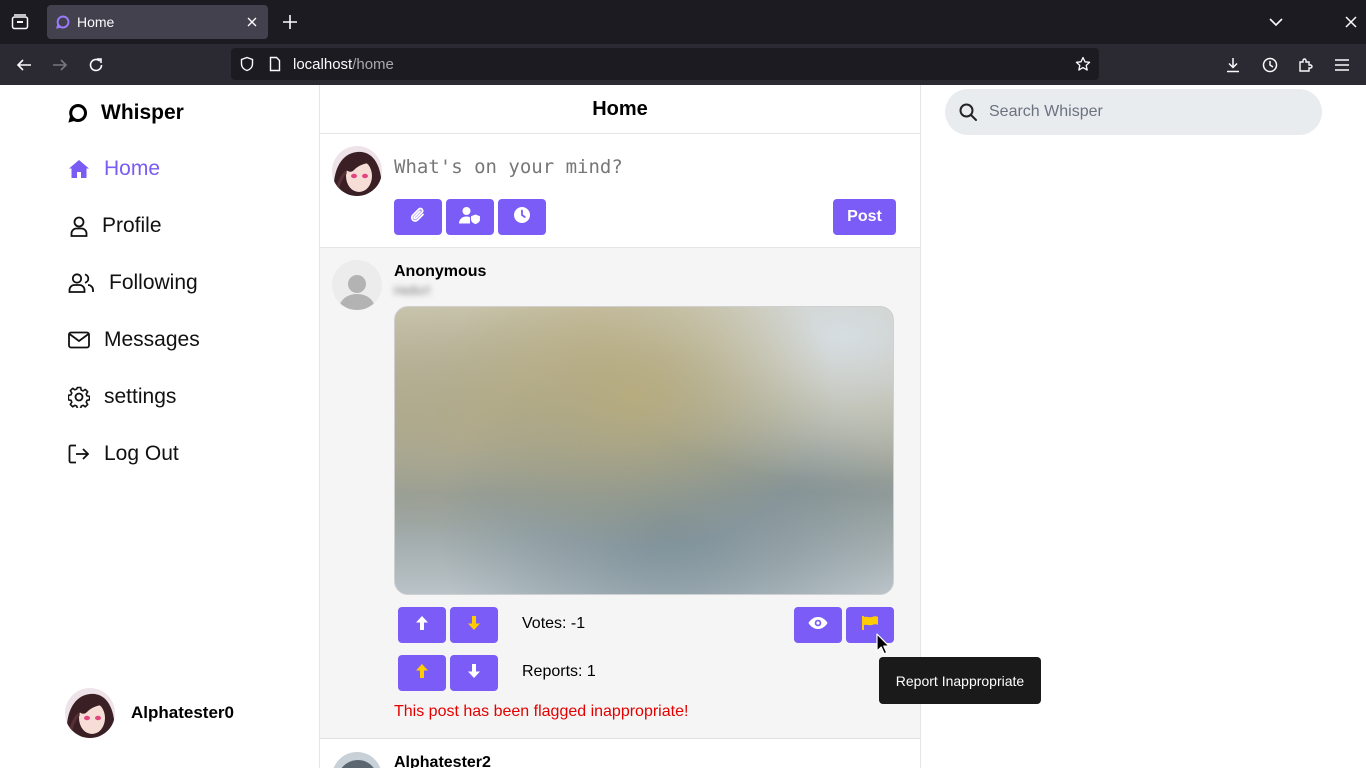 This screenshot has height=768, width=1366. I want to click on clock-icon, so click(522, 217).